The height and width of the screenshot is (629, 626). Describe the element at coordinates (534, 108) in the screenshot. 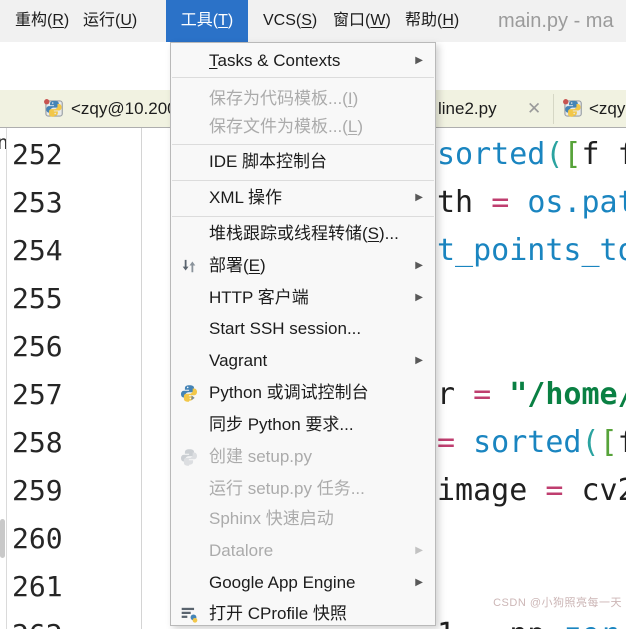

I see `close-icon: ✕` at that location.